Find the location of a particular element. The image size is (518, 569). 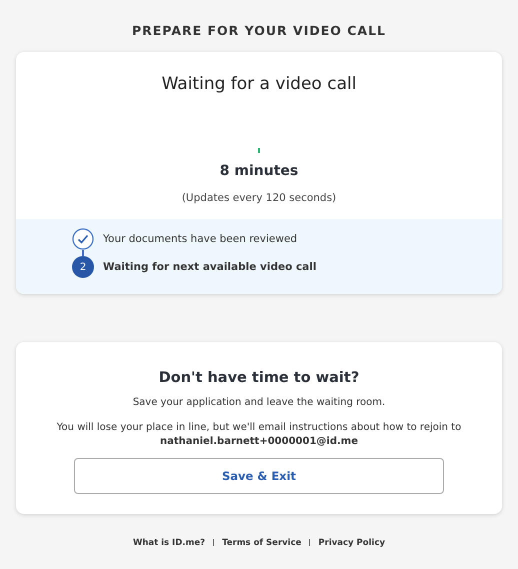

step-number: 2 is located at coordinates (83, 267).